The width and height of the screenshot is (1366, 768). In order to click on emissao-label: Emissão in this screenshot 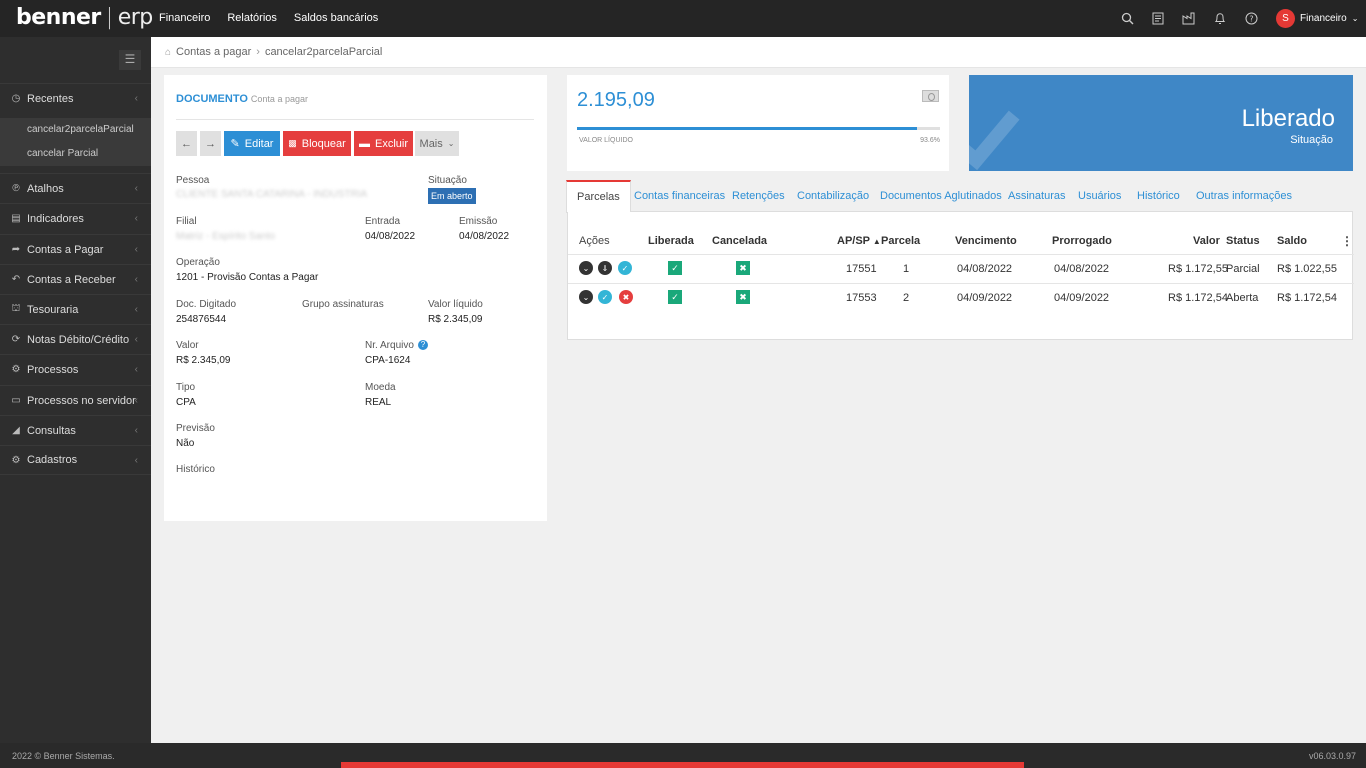, I will do `click(478, 221)`.